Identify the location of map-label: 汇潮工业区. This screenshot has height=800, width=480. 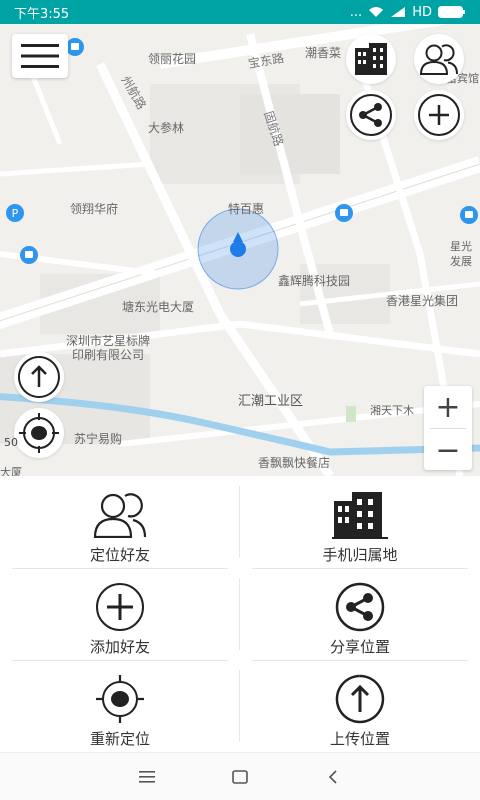
(271, 401).